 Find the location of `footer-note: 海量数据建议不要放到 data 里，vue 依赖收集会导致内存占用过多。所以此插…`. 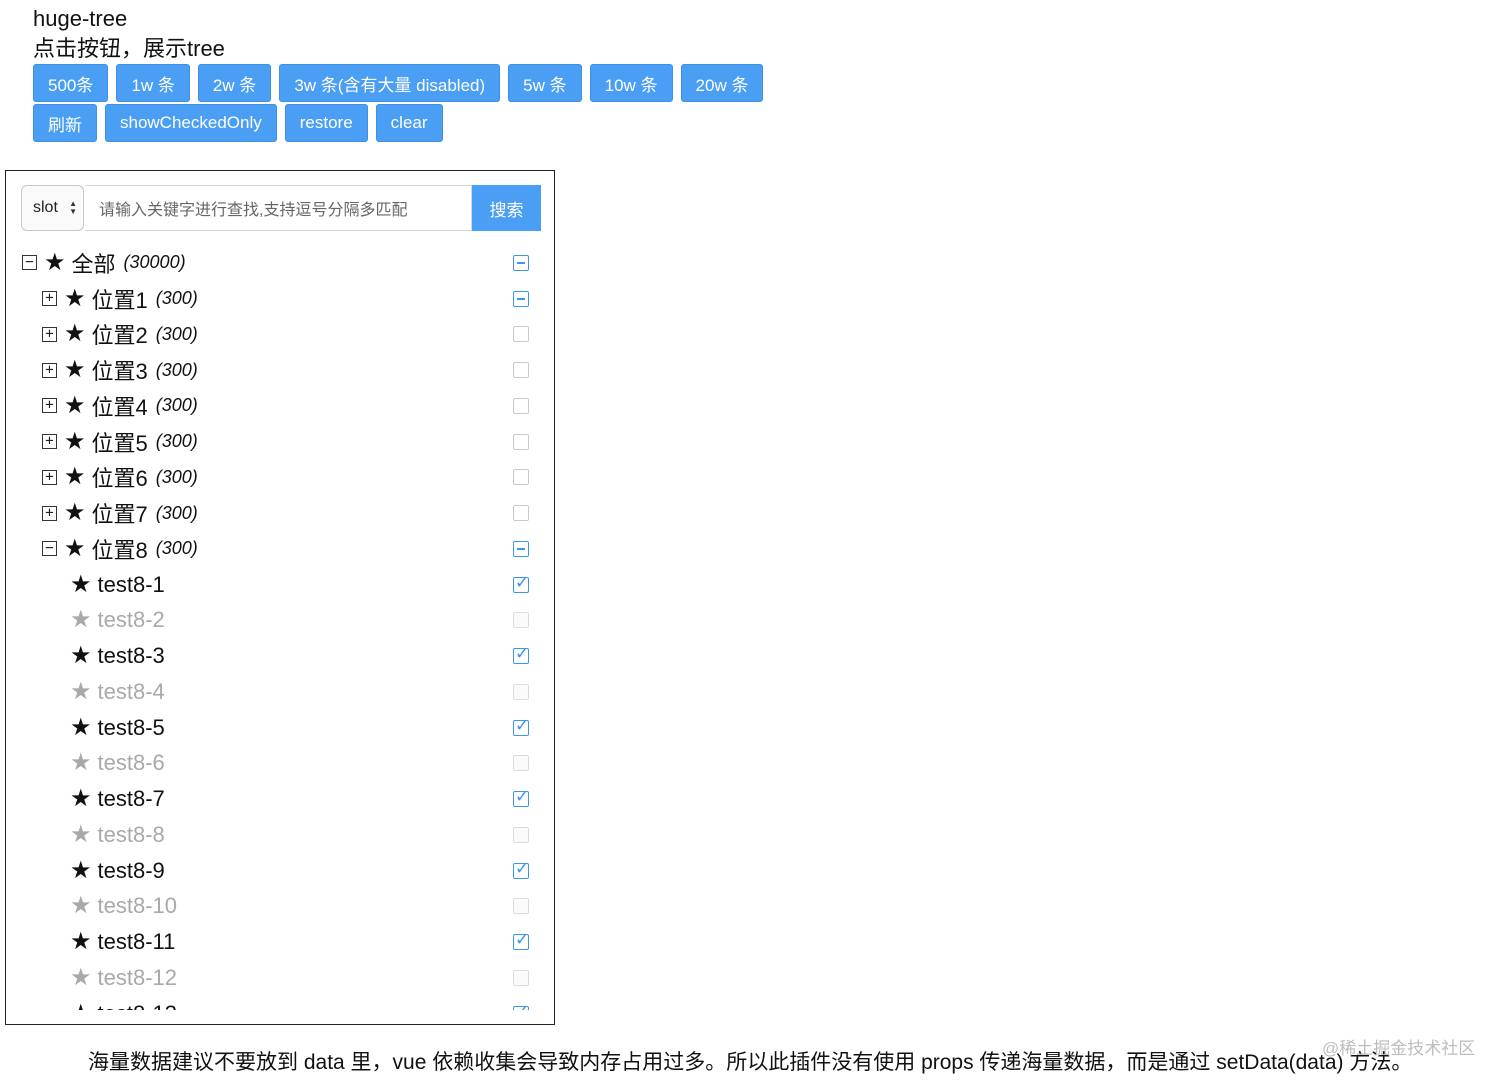

footer-note: 海量数据建议不要放到 data 里，vue 依赖收集会导致内存占用过多。所以此插… is located at coordinates (750, 1062).